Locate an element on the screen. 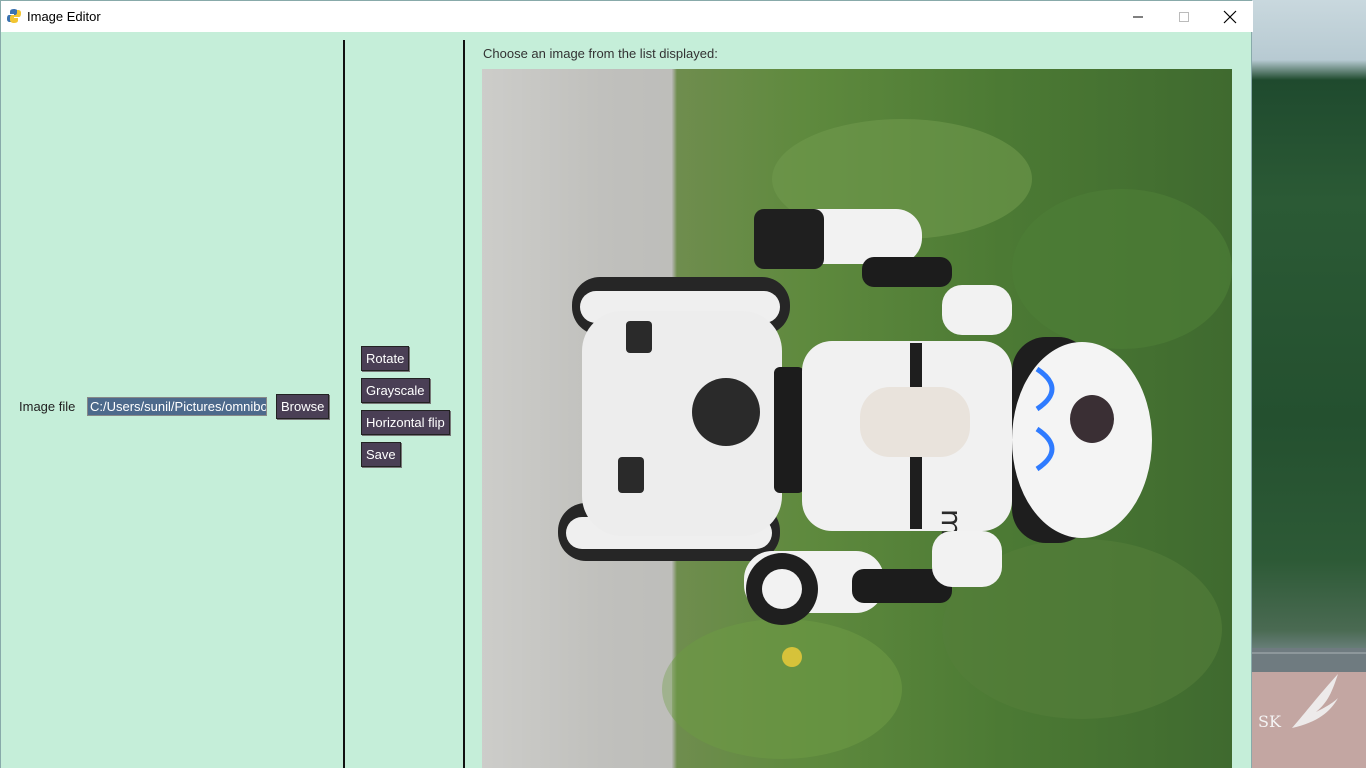  python-app-icon is located at coordinates (14, 16).